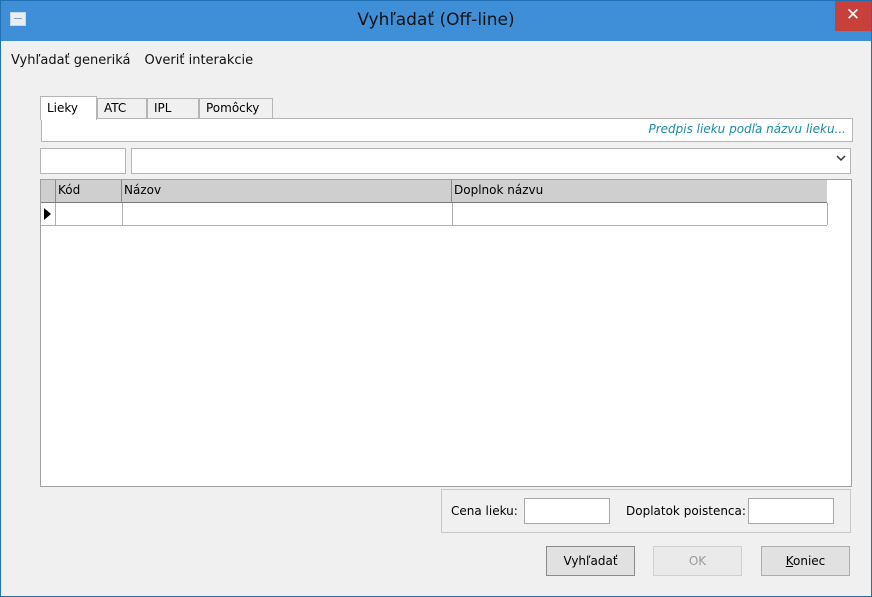 Image resolution: width=872 pixels, height=597 pixels. I want to click on menu-item-interactions: Overiť interakcie, so click(197, 61).